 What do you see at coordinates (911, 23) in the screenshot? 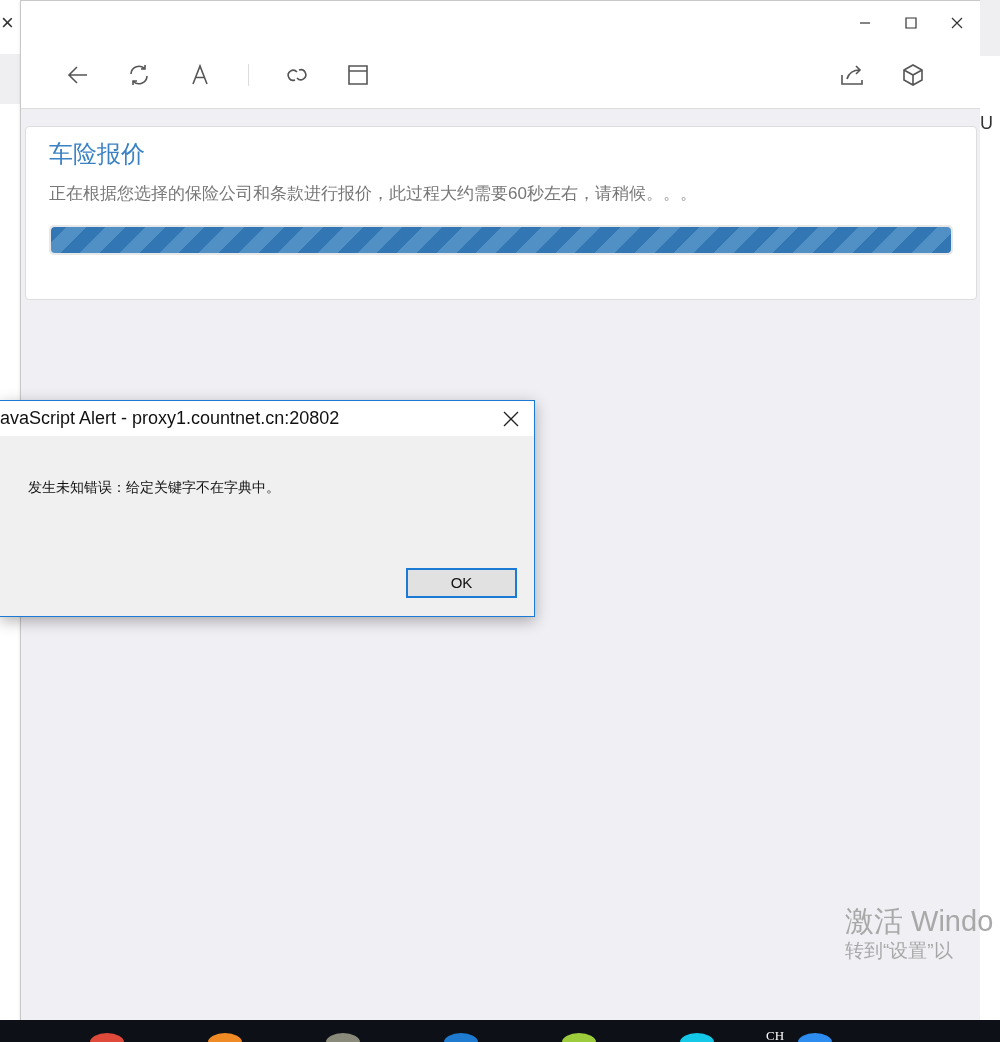
I see `maximize-icon` at bounding box center [911, 23].